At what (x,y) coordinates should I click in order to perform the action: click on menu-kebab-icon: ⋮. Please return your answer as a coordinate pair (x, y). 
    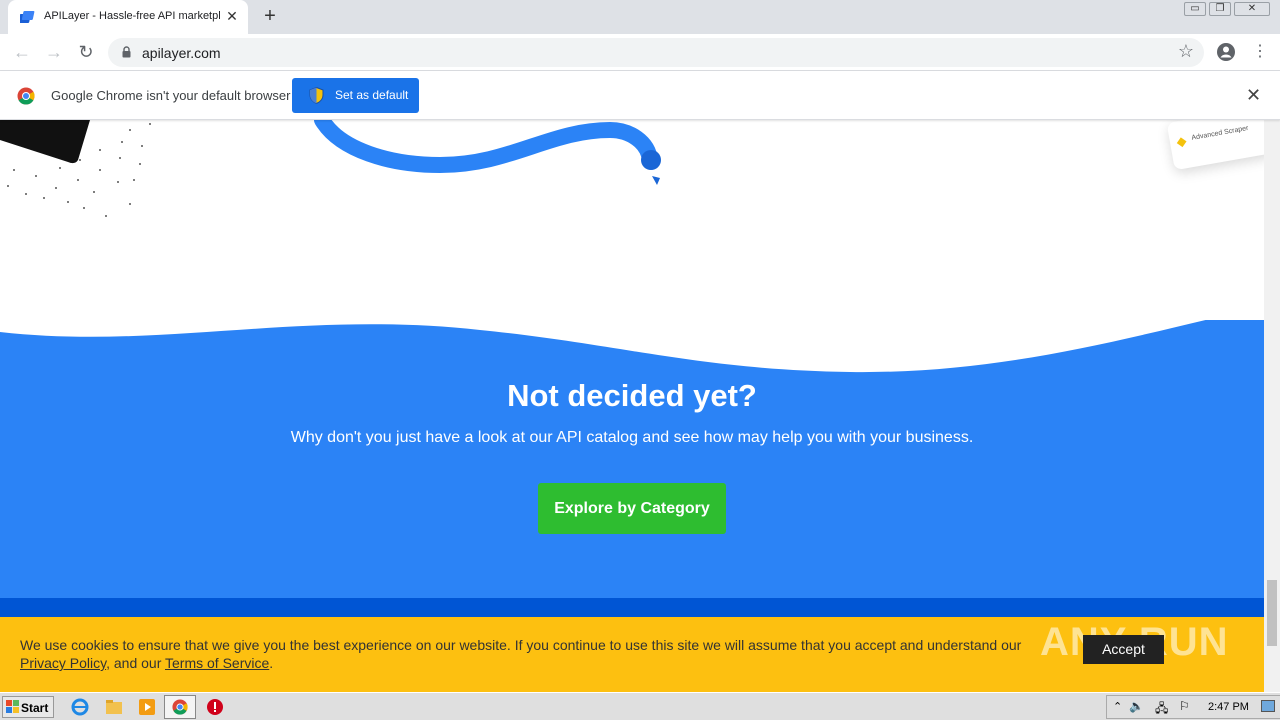
    Looking at the image, I should click on (1260, 52).